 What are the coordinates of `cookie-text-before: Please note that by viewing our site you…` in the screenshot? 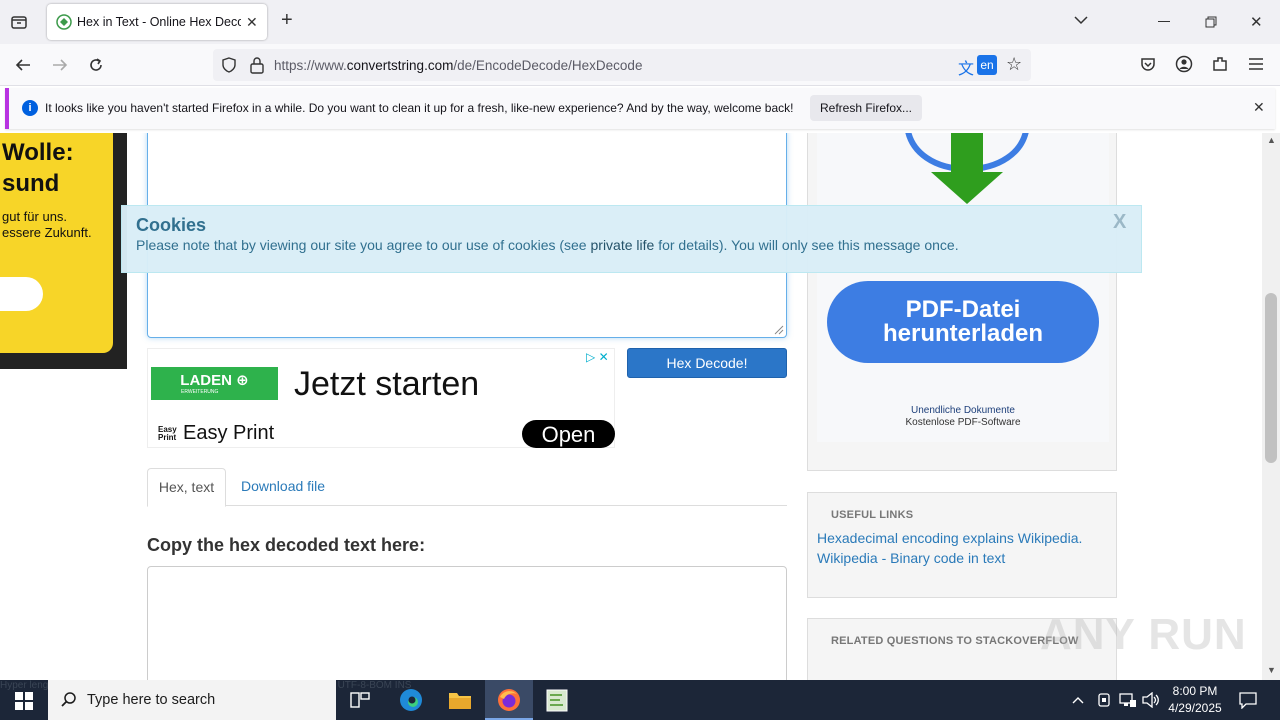 It's located at (363, 245).